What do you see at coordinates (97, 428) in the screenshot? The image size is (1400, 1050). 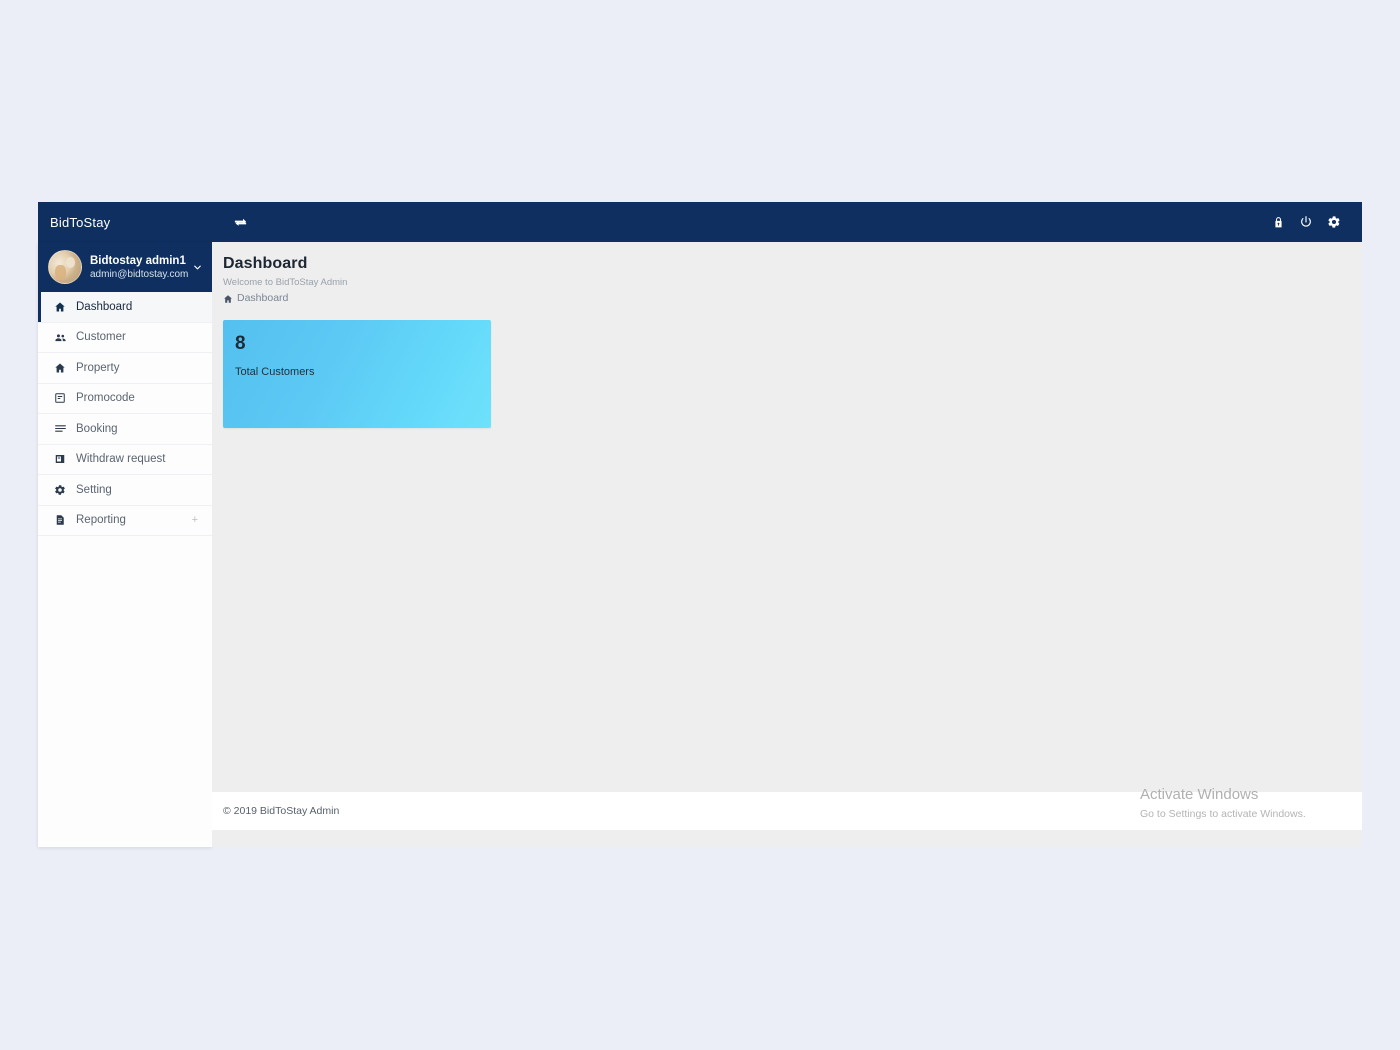 I see `sidebar-item-label: Booking` at bounding box center [97, 428].